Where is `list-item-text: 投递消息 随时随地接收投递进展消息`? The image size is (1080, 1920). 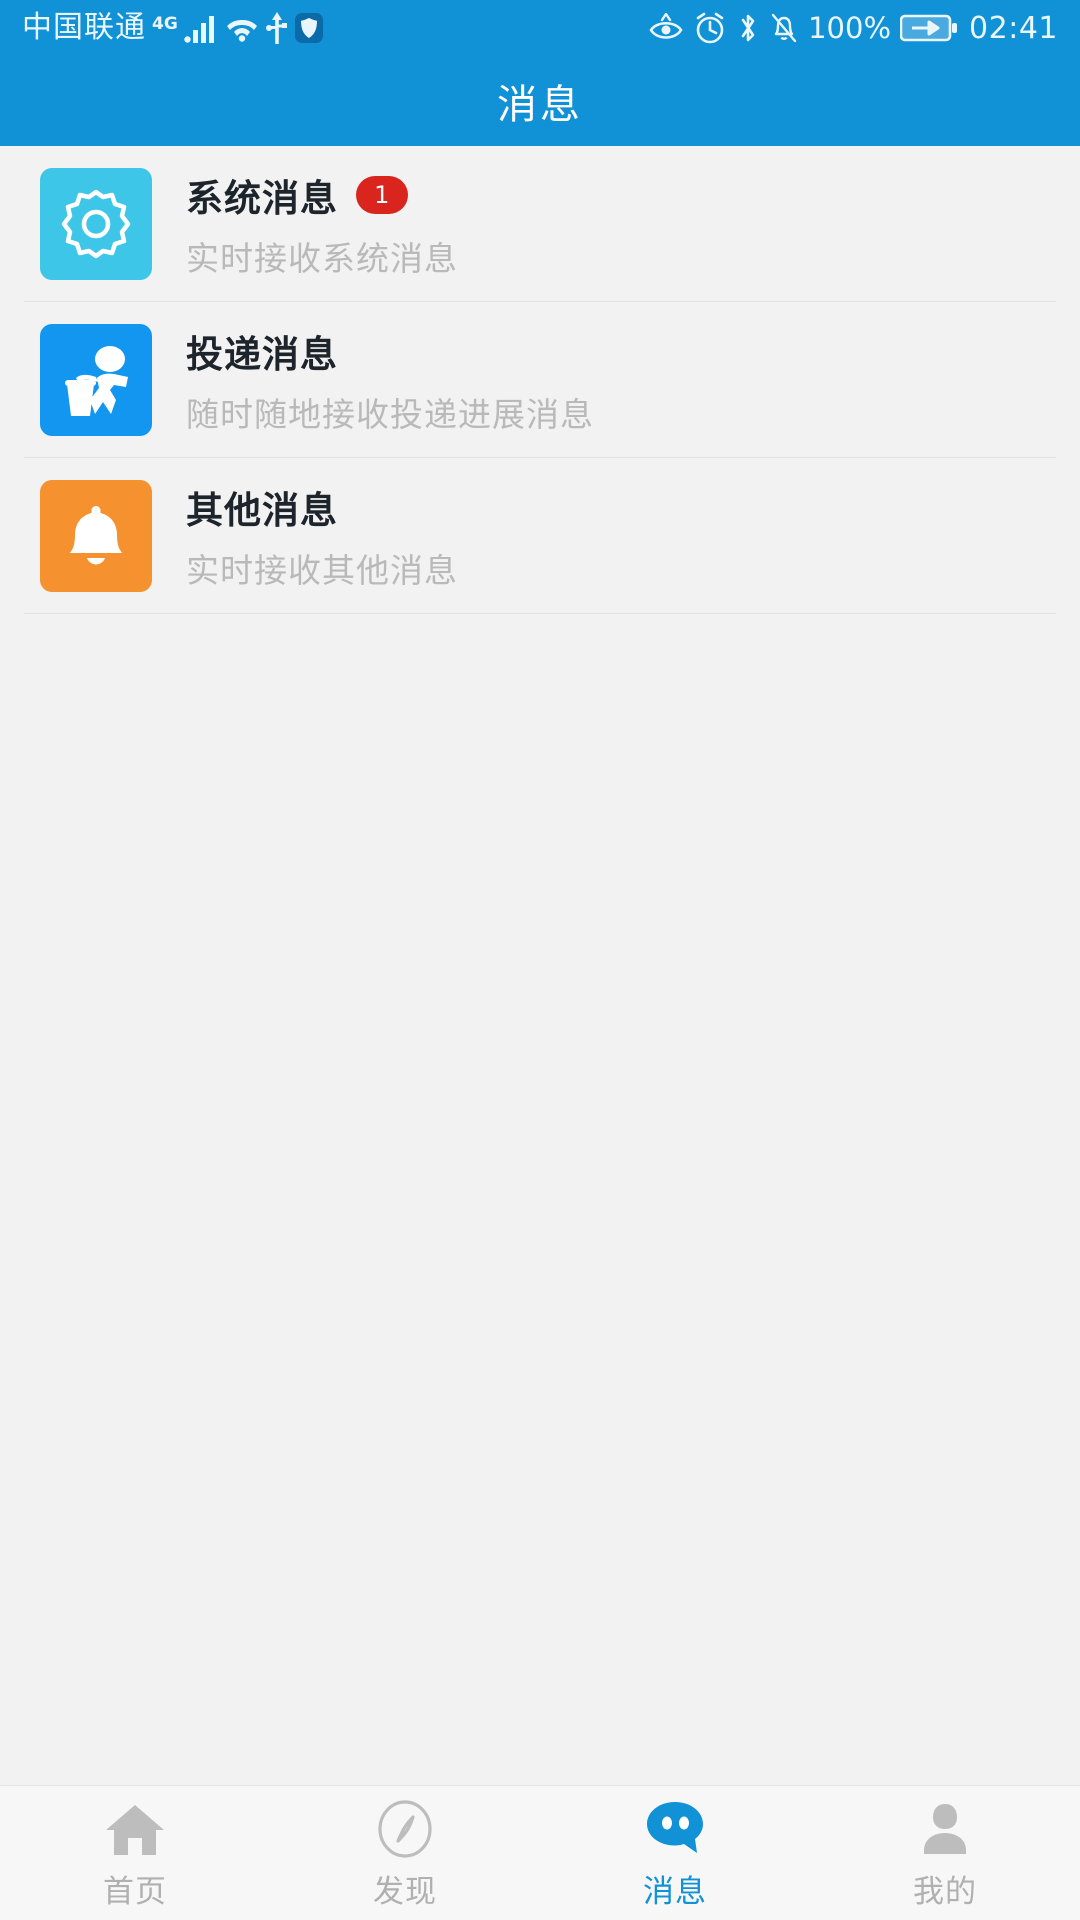
list-item-text: 投递消息 随时随地接收投递进展消息 is located at coordinates (390, 380).